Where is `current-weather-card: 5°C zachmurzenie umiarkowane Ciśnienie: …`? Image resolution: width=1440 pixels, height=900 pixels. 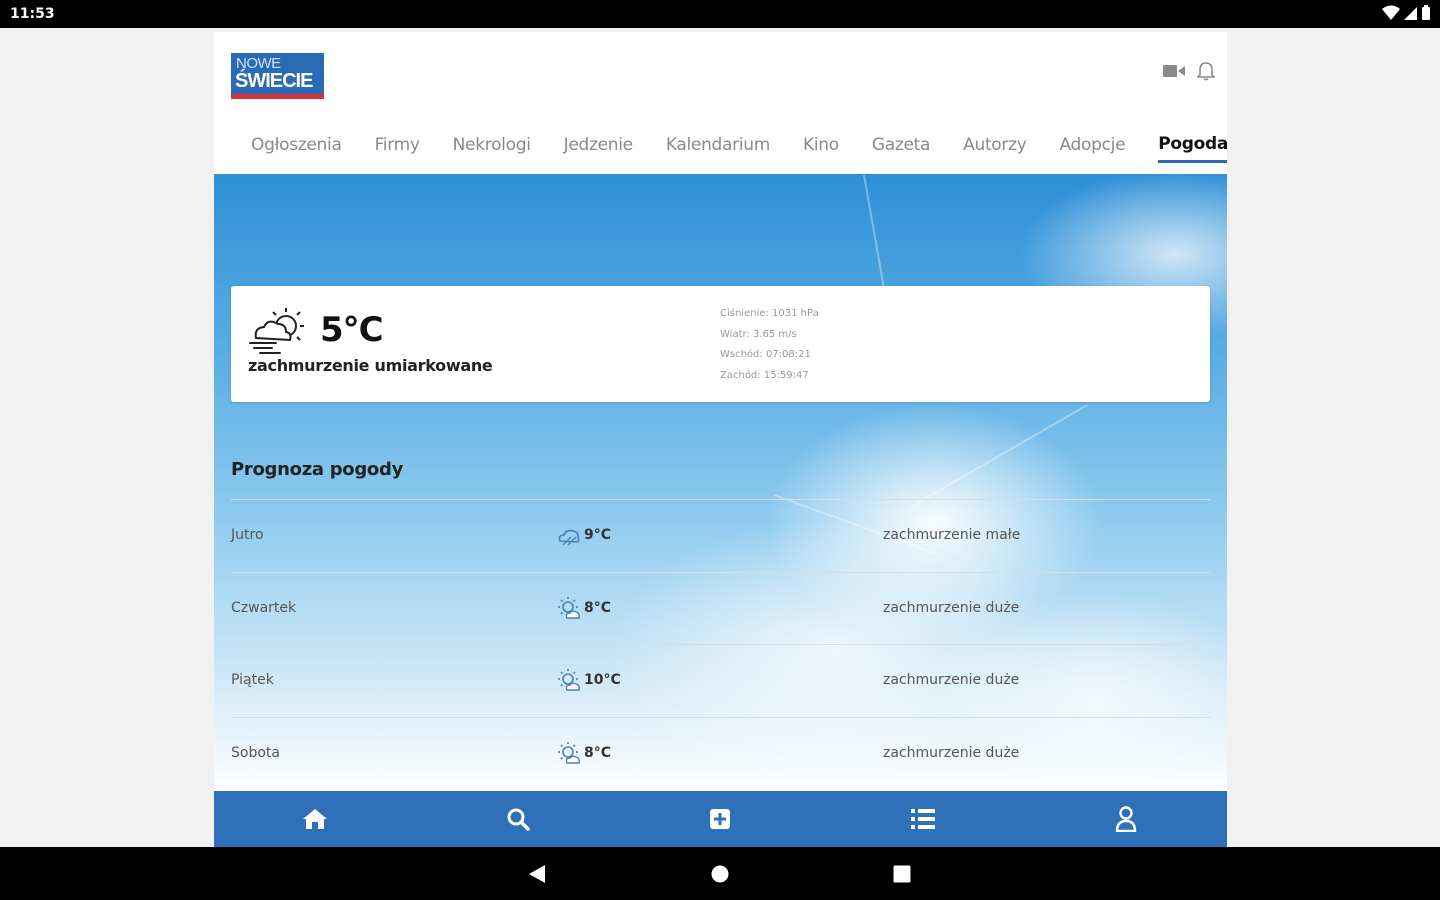 current-weather-card: 5°C zachmurzenie umiarkowane Ciśnienie: … is located at coordinates (720, 344).